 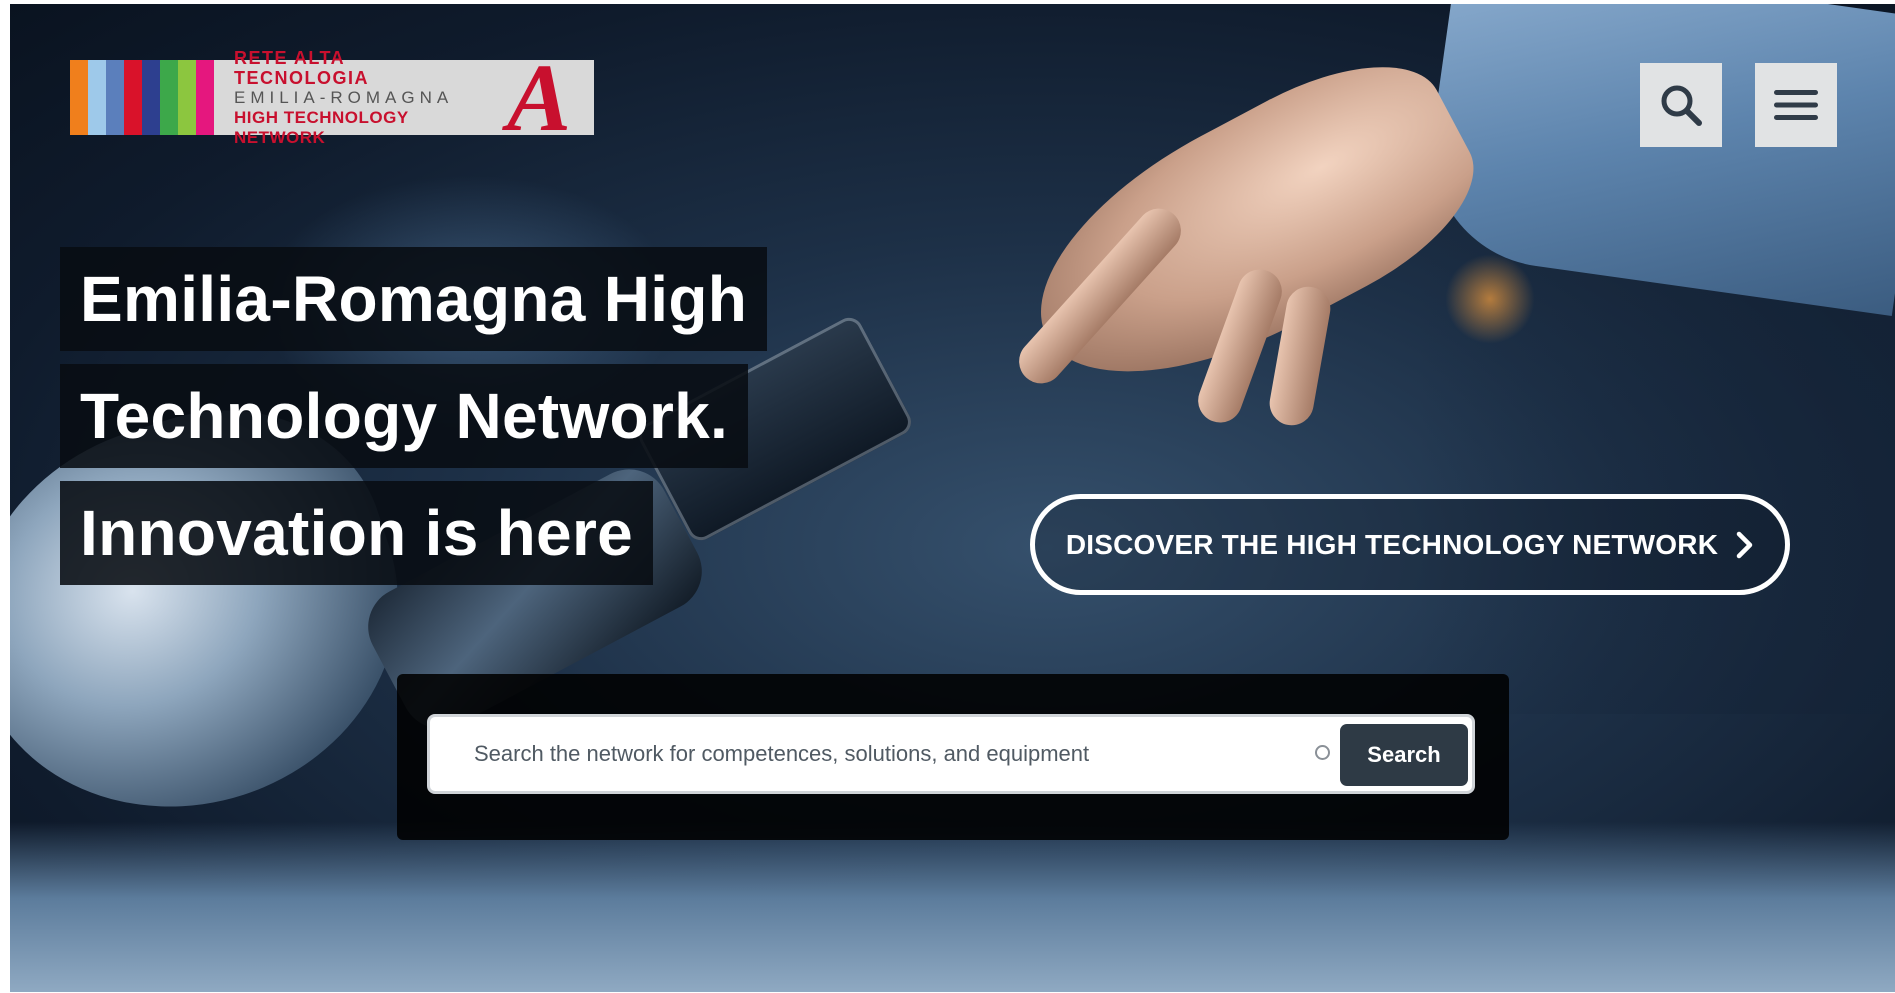 What do you see at coordinates (1322, 752) in the screenshot?
I see `search-option-radio` at bounding box center [1322, 752].